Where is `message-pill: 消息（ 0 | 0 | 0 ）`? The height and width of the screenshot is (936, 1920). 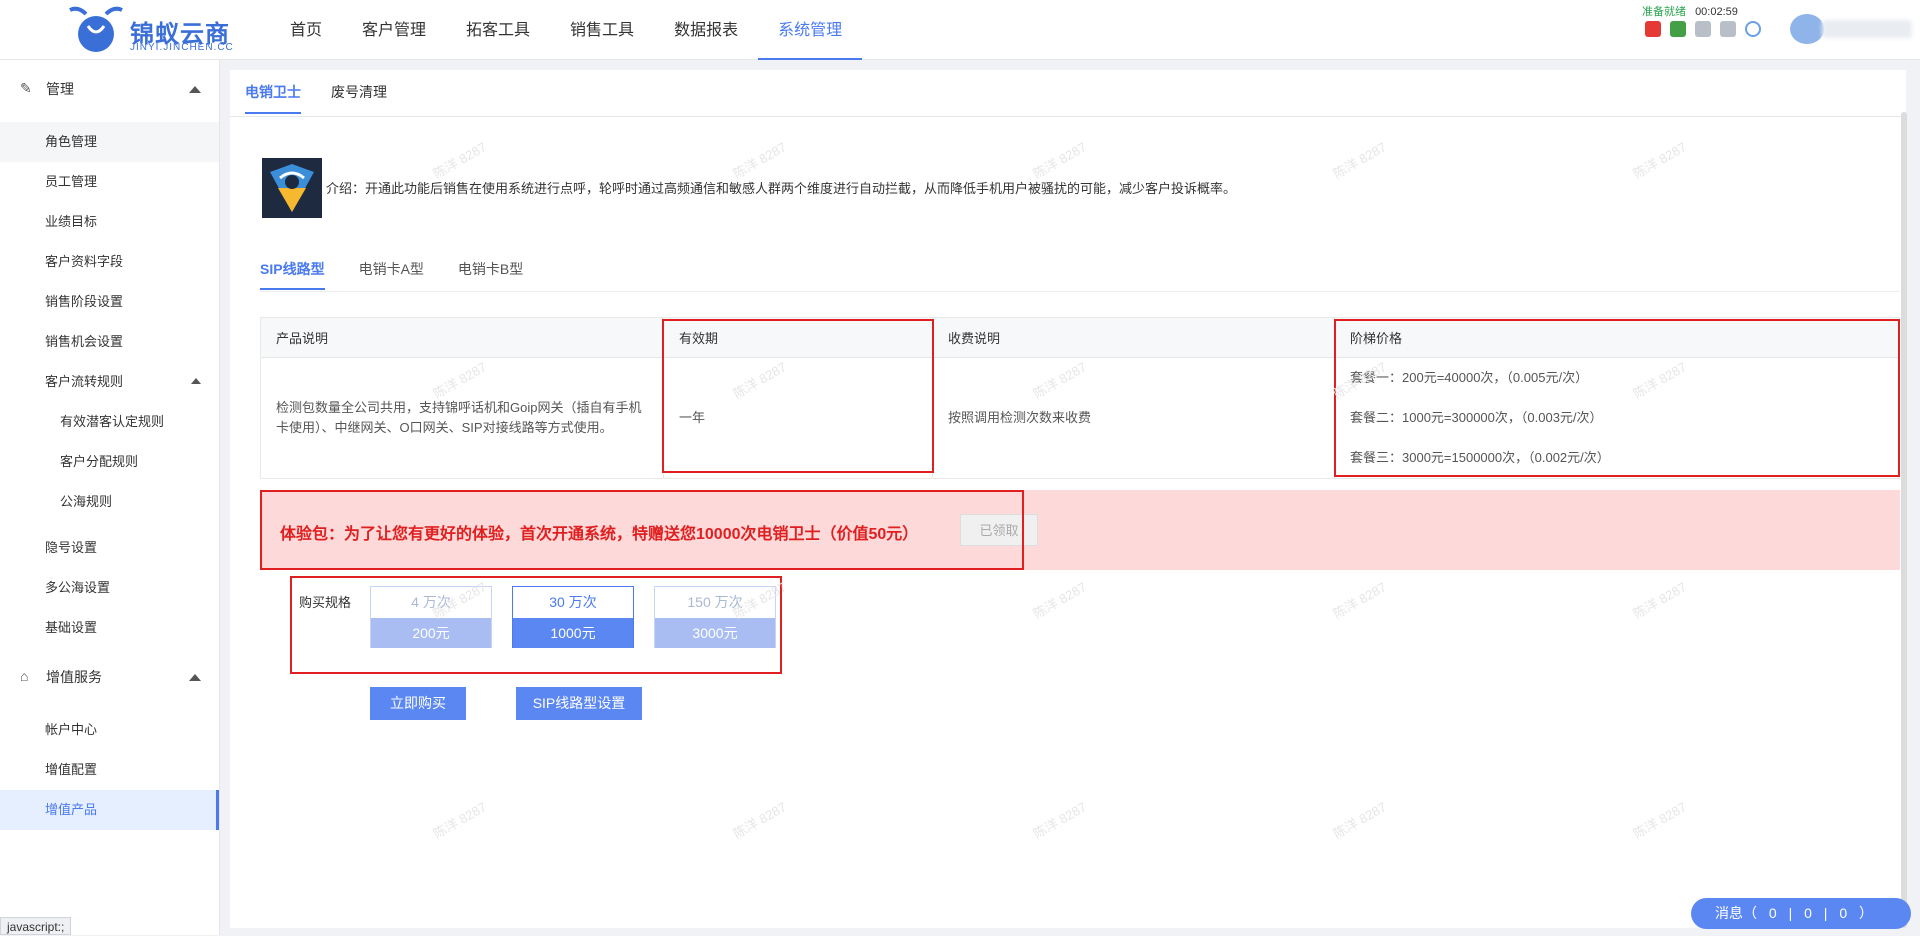
message-pill: 消息（ 0 | 0 | 0 ） is located at coordinates (1801, 913).